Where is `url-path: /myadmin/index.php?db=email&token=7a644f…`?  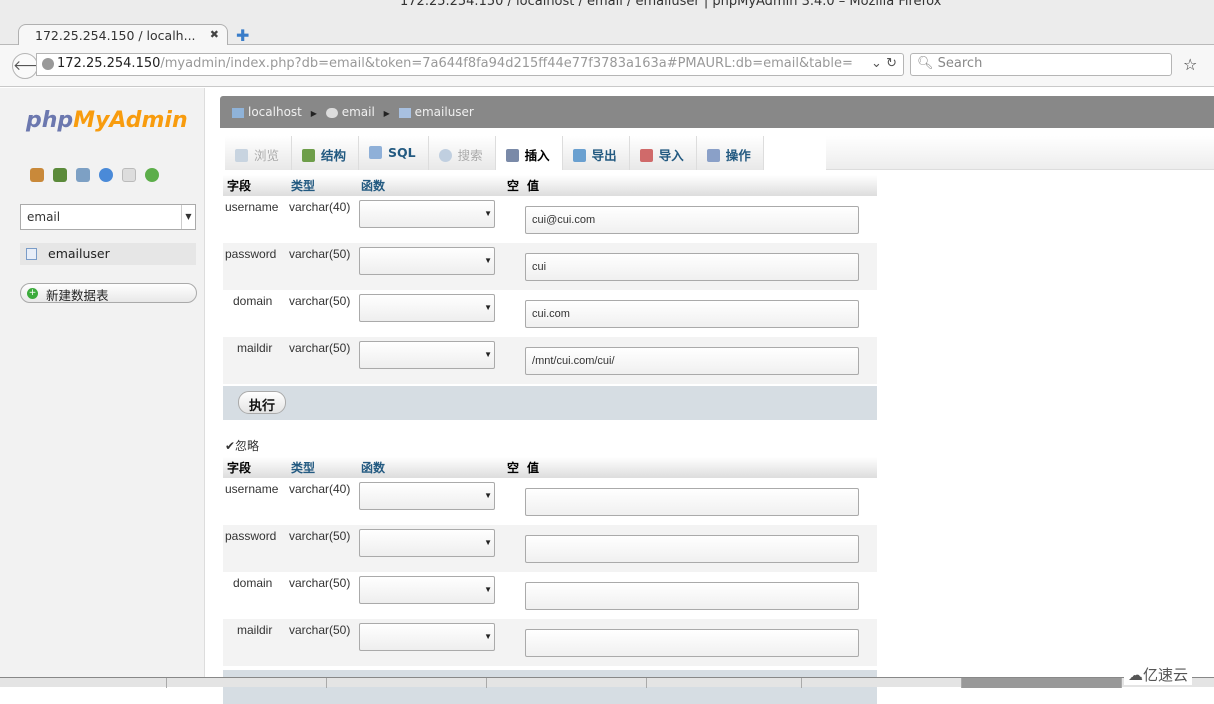 url-path: /myadmin/index.php?db=email&token=7a644f… is located at coordinates (506, 63).